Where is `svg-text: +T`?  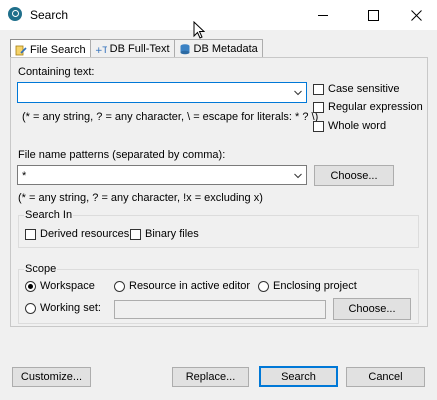 svg-text: +T is located at coordinates (101, 50).